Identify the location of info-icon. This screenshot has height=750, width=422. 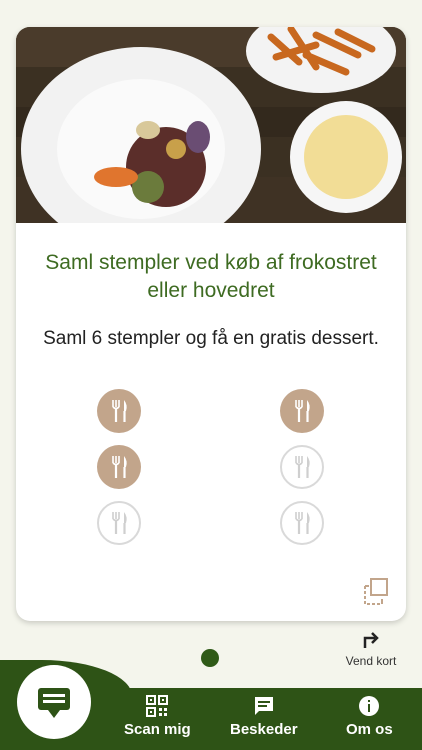
(369, 706).